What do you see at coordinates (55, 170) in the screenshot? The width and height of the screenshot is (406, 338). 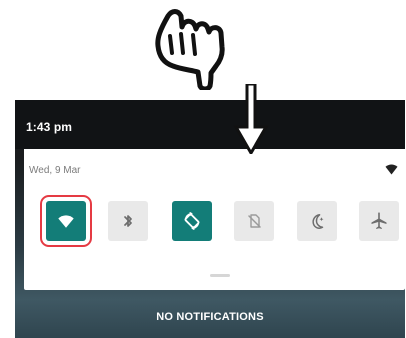 I see `quick-settings-date: Wed, 9 Mar` at bounding box center [55, 170].